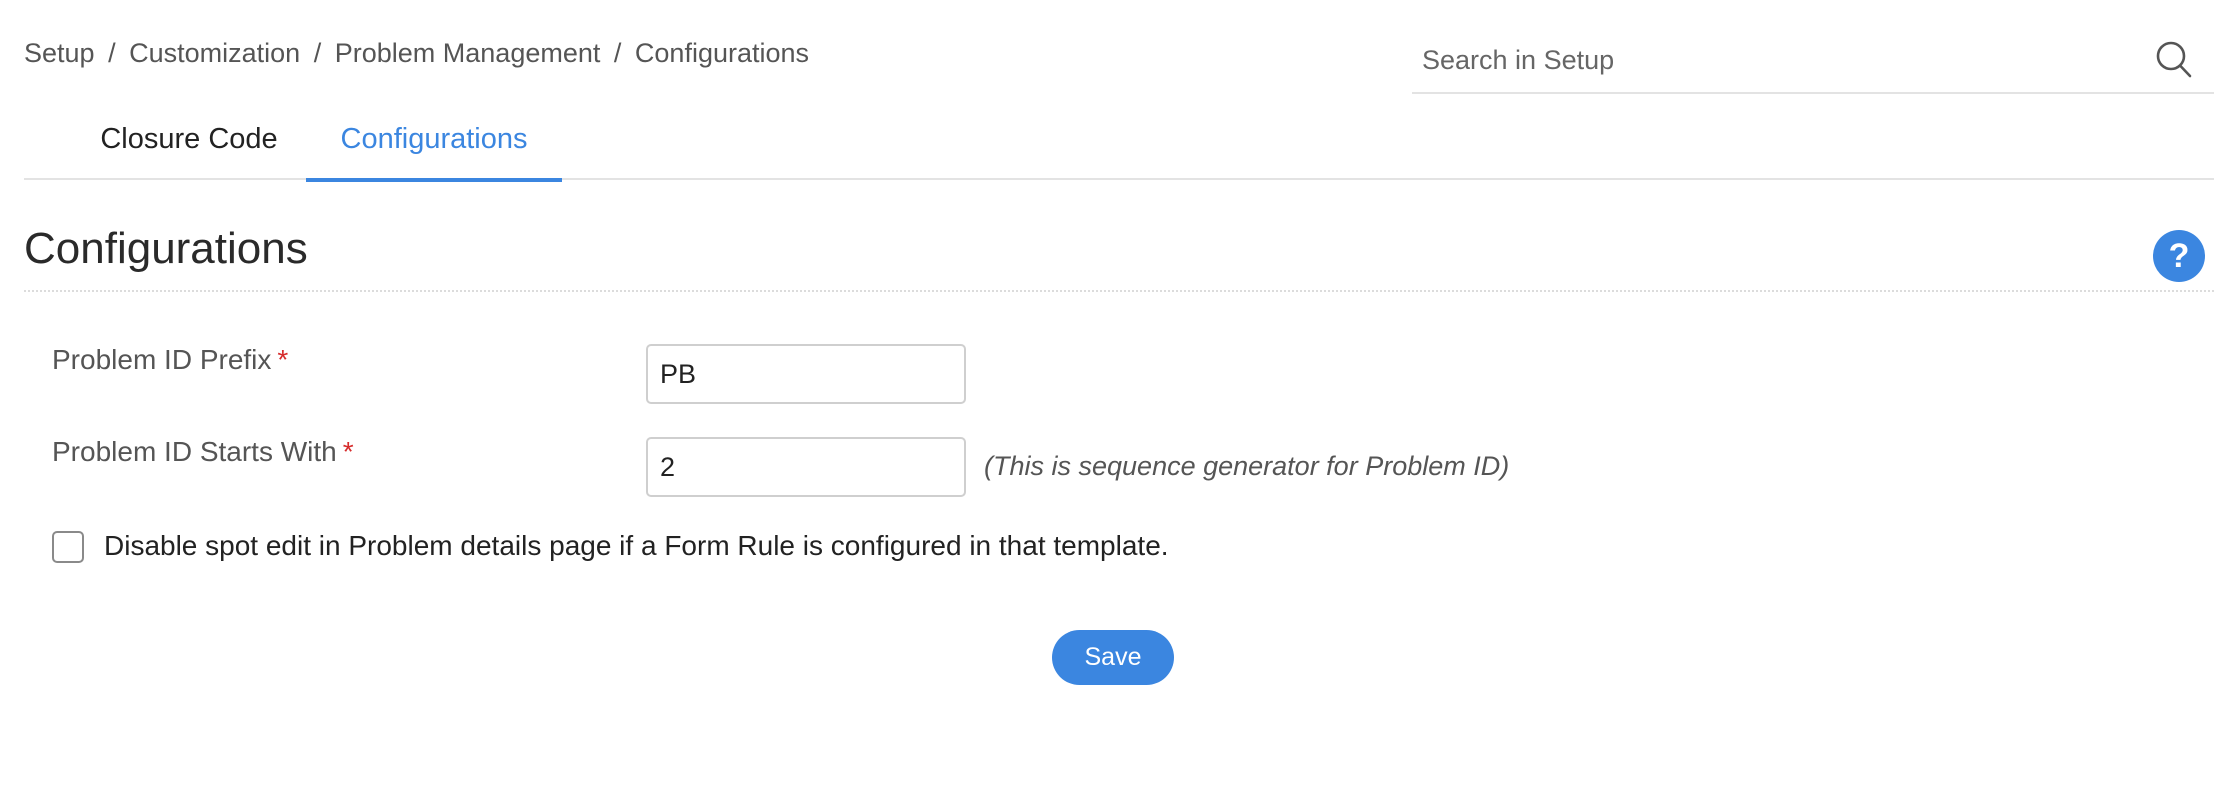 The width and height of the screenshot is (2238, 810). What do you see at coordinates (194, 451) in the screenshot?
I see `problem-id-starts-with-label-text: Problem ID Starts With` at bounding box center [194, 451].